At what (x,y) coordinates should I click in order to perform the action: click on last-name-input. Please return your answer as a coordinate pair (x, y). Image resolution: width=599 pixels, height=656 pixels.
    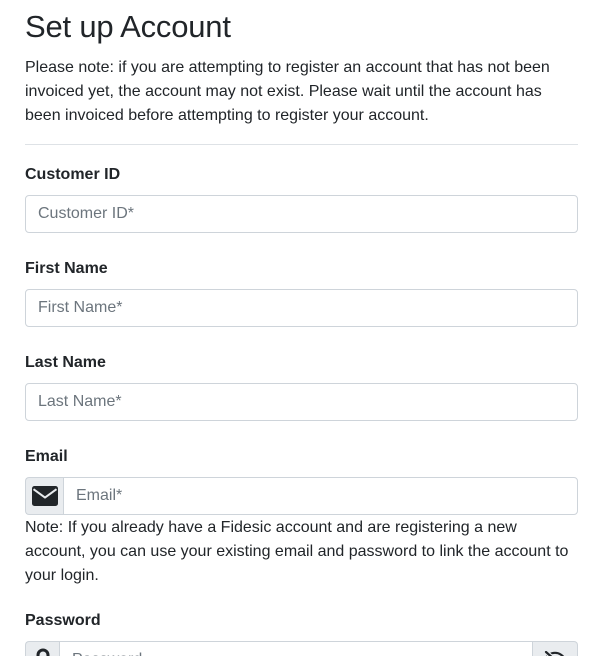
    Looking at the image, I should click on (301, 402).